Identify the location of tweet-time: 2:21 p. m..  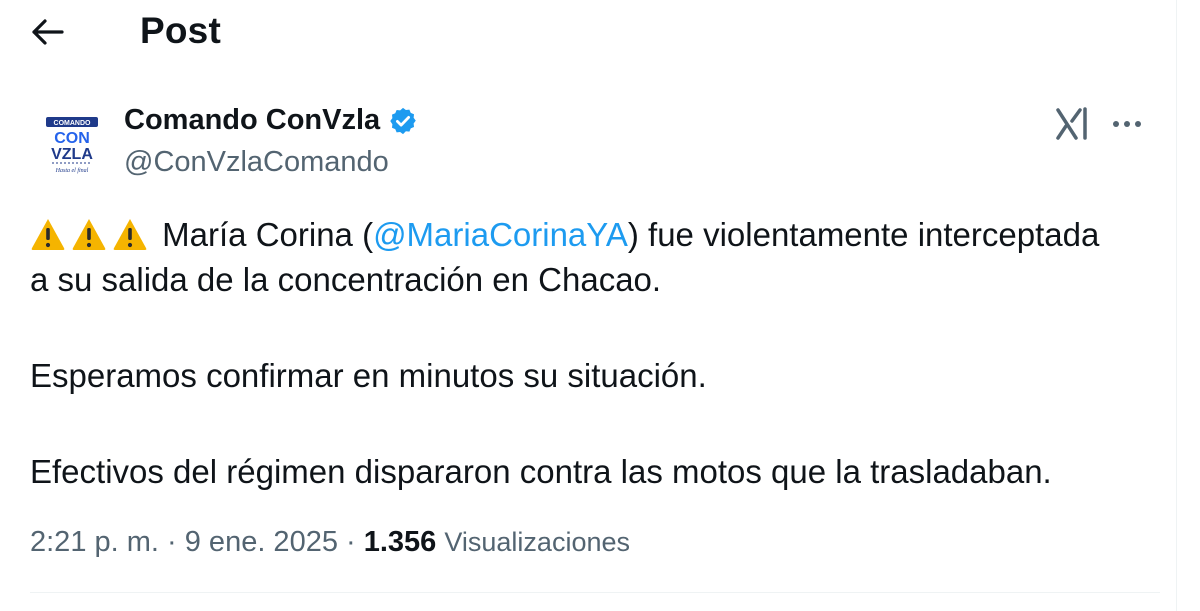
(94, 542).